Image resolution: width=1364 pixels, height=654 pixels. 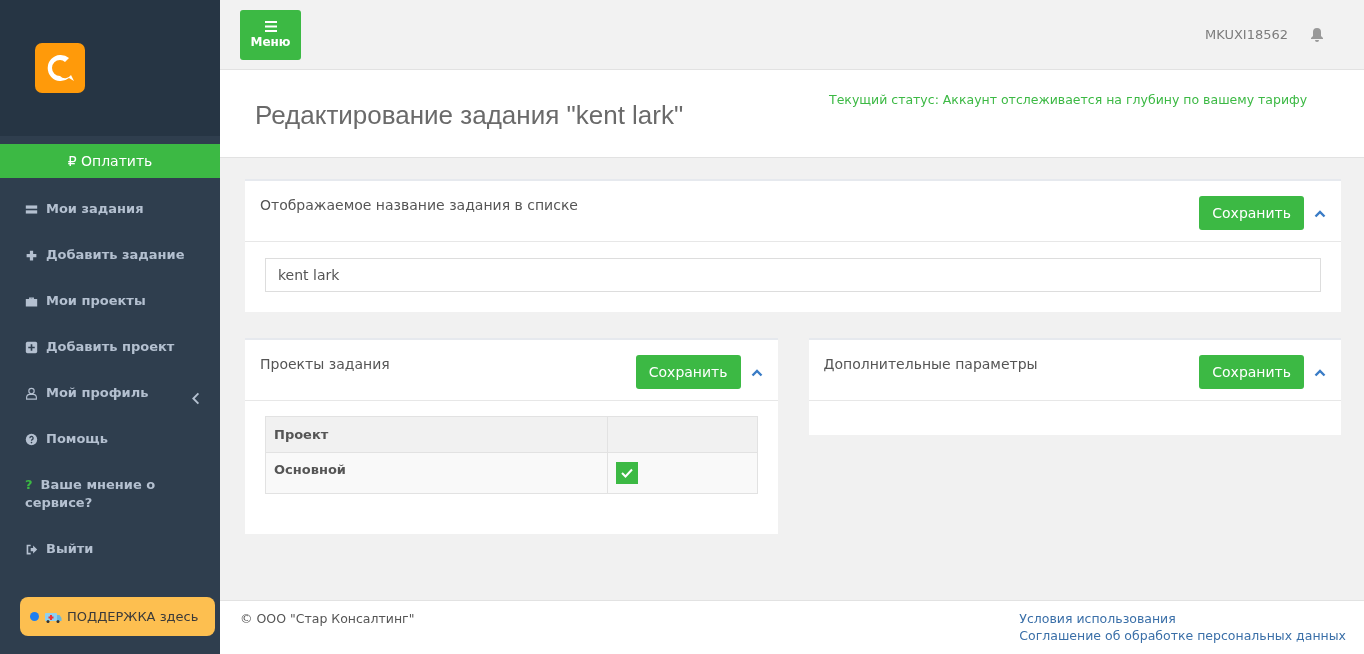 What do you see at coordinates (110, 393) in the screenshot?
I see `sidebar-item: Мой профиль` at bounding box center [110, 393].